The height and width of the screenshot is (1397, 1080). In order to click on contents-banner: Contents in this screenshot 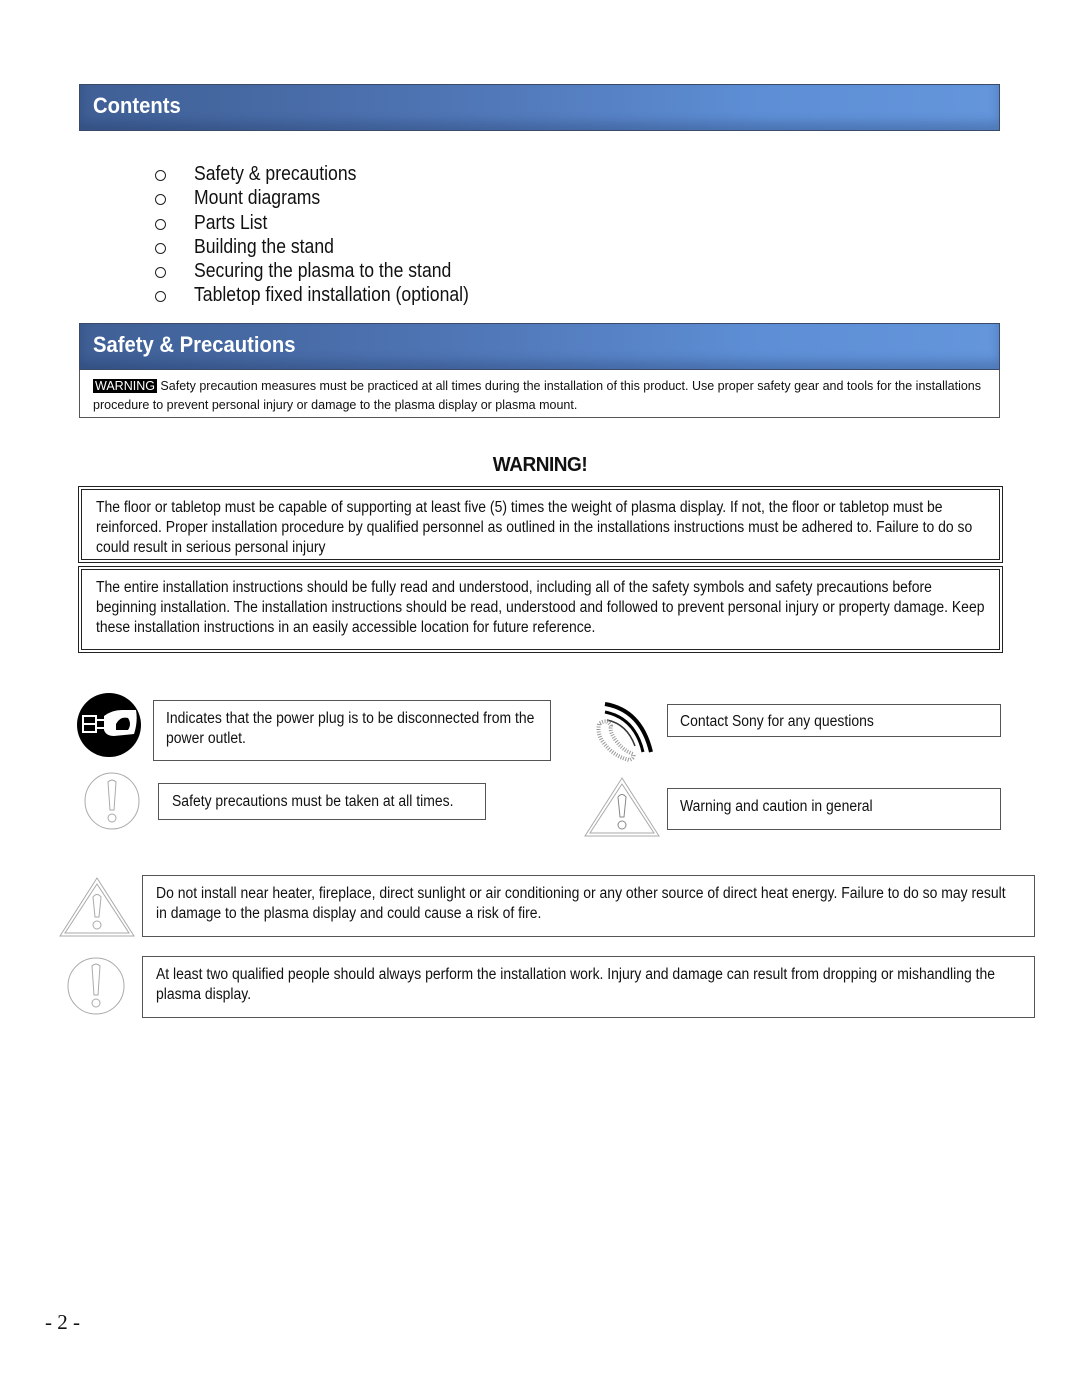, I will do `click(539, 107)`.